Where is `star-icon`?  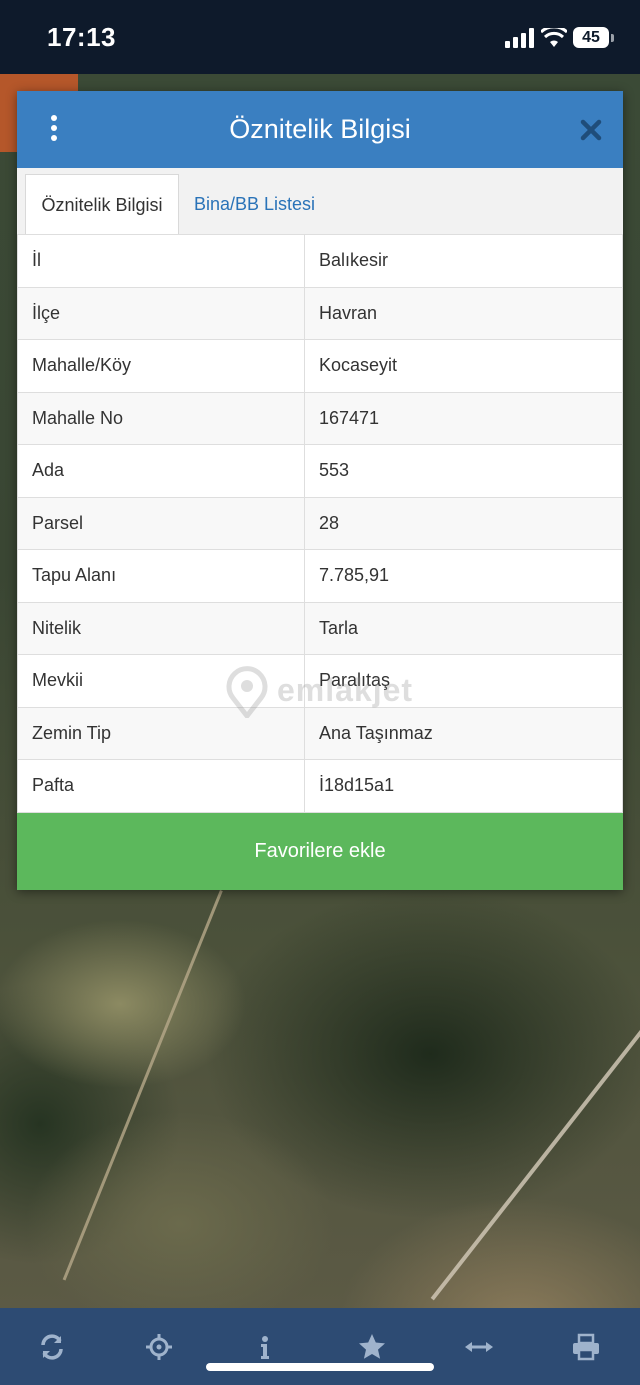
star-icon is located at coordinates (372, 1347).